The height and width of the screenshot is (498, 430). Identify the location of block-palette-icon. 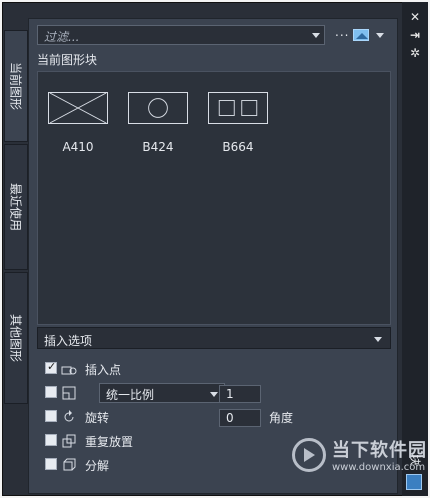
(414, 482).